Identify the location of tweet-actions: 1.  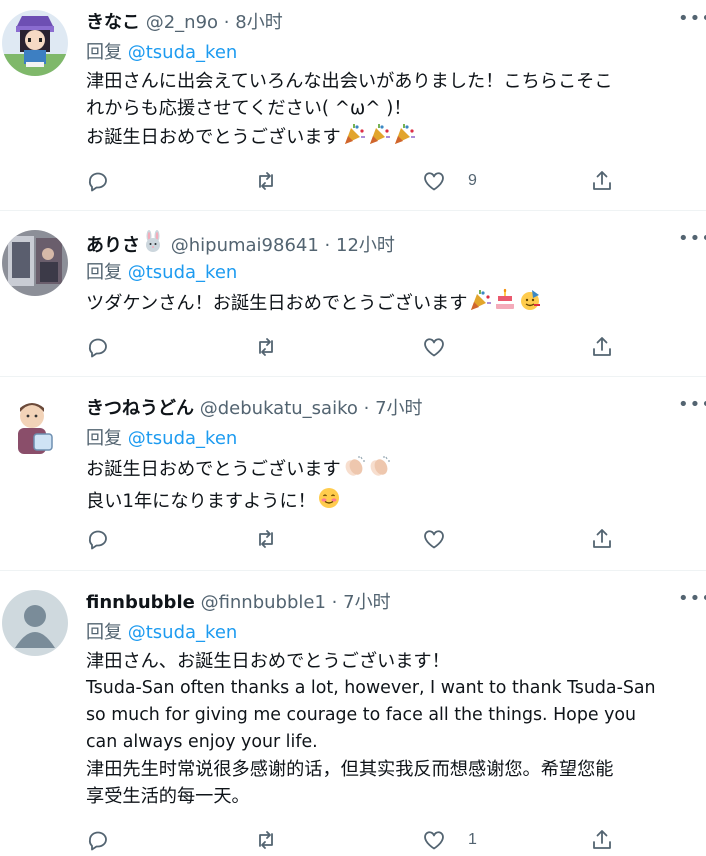
(356, 840).